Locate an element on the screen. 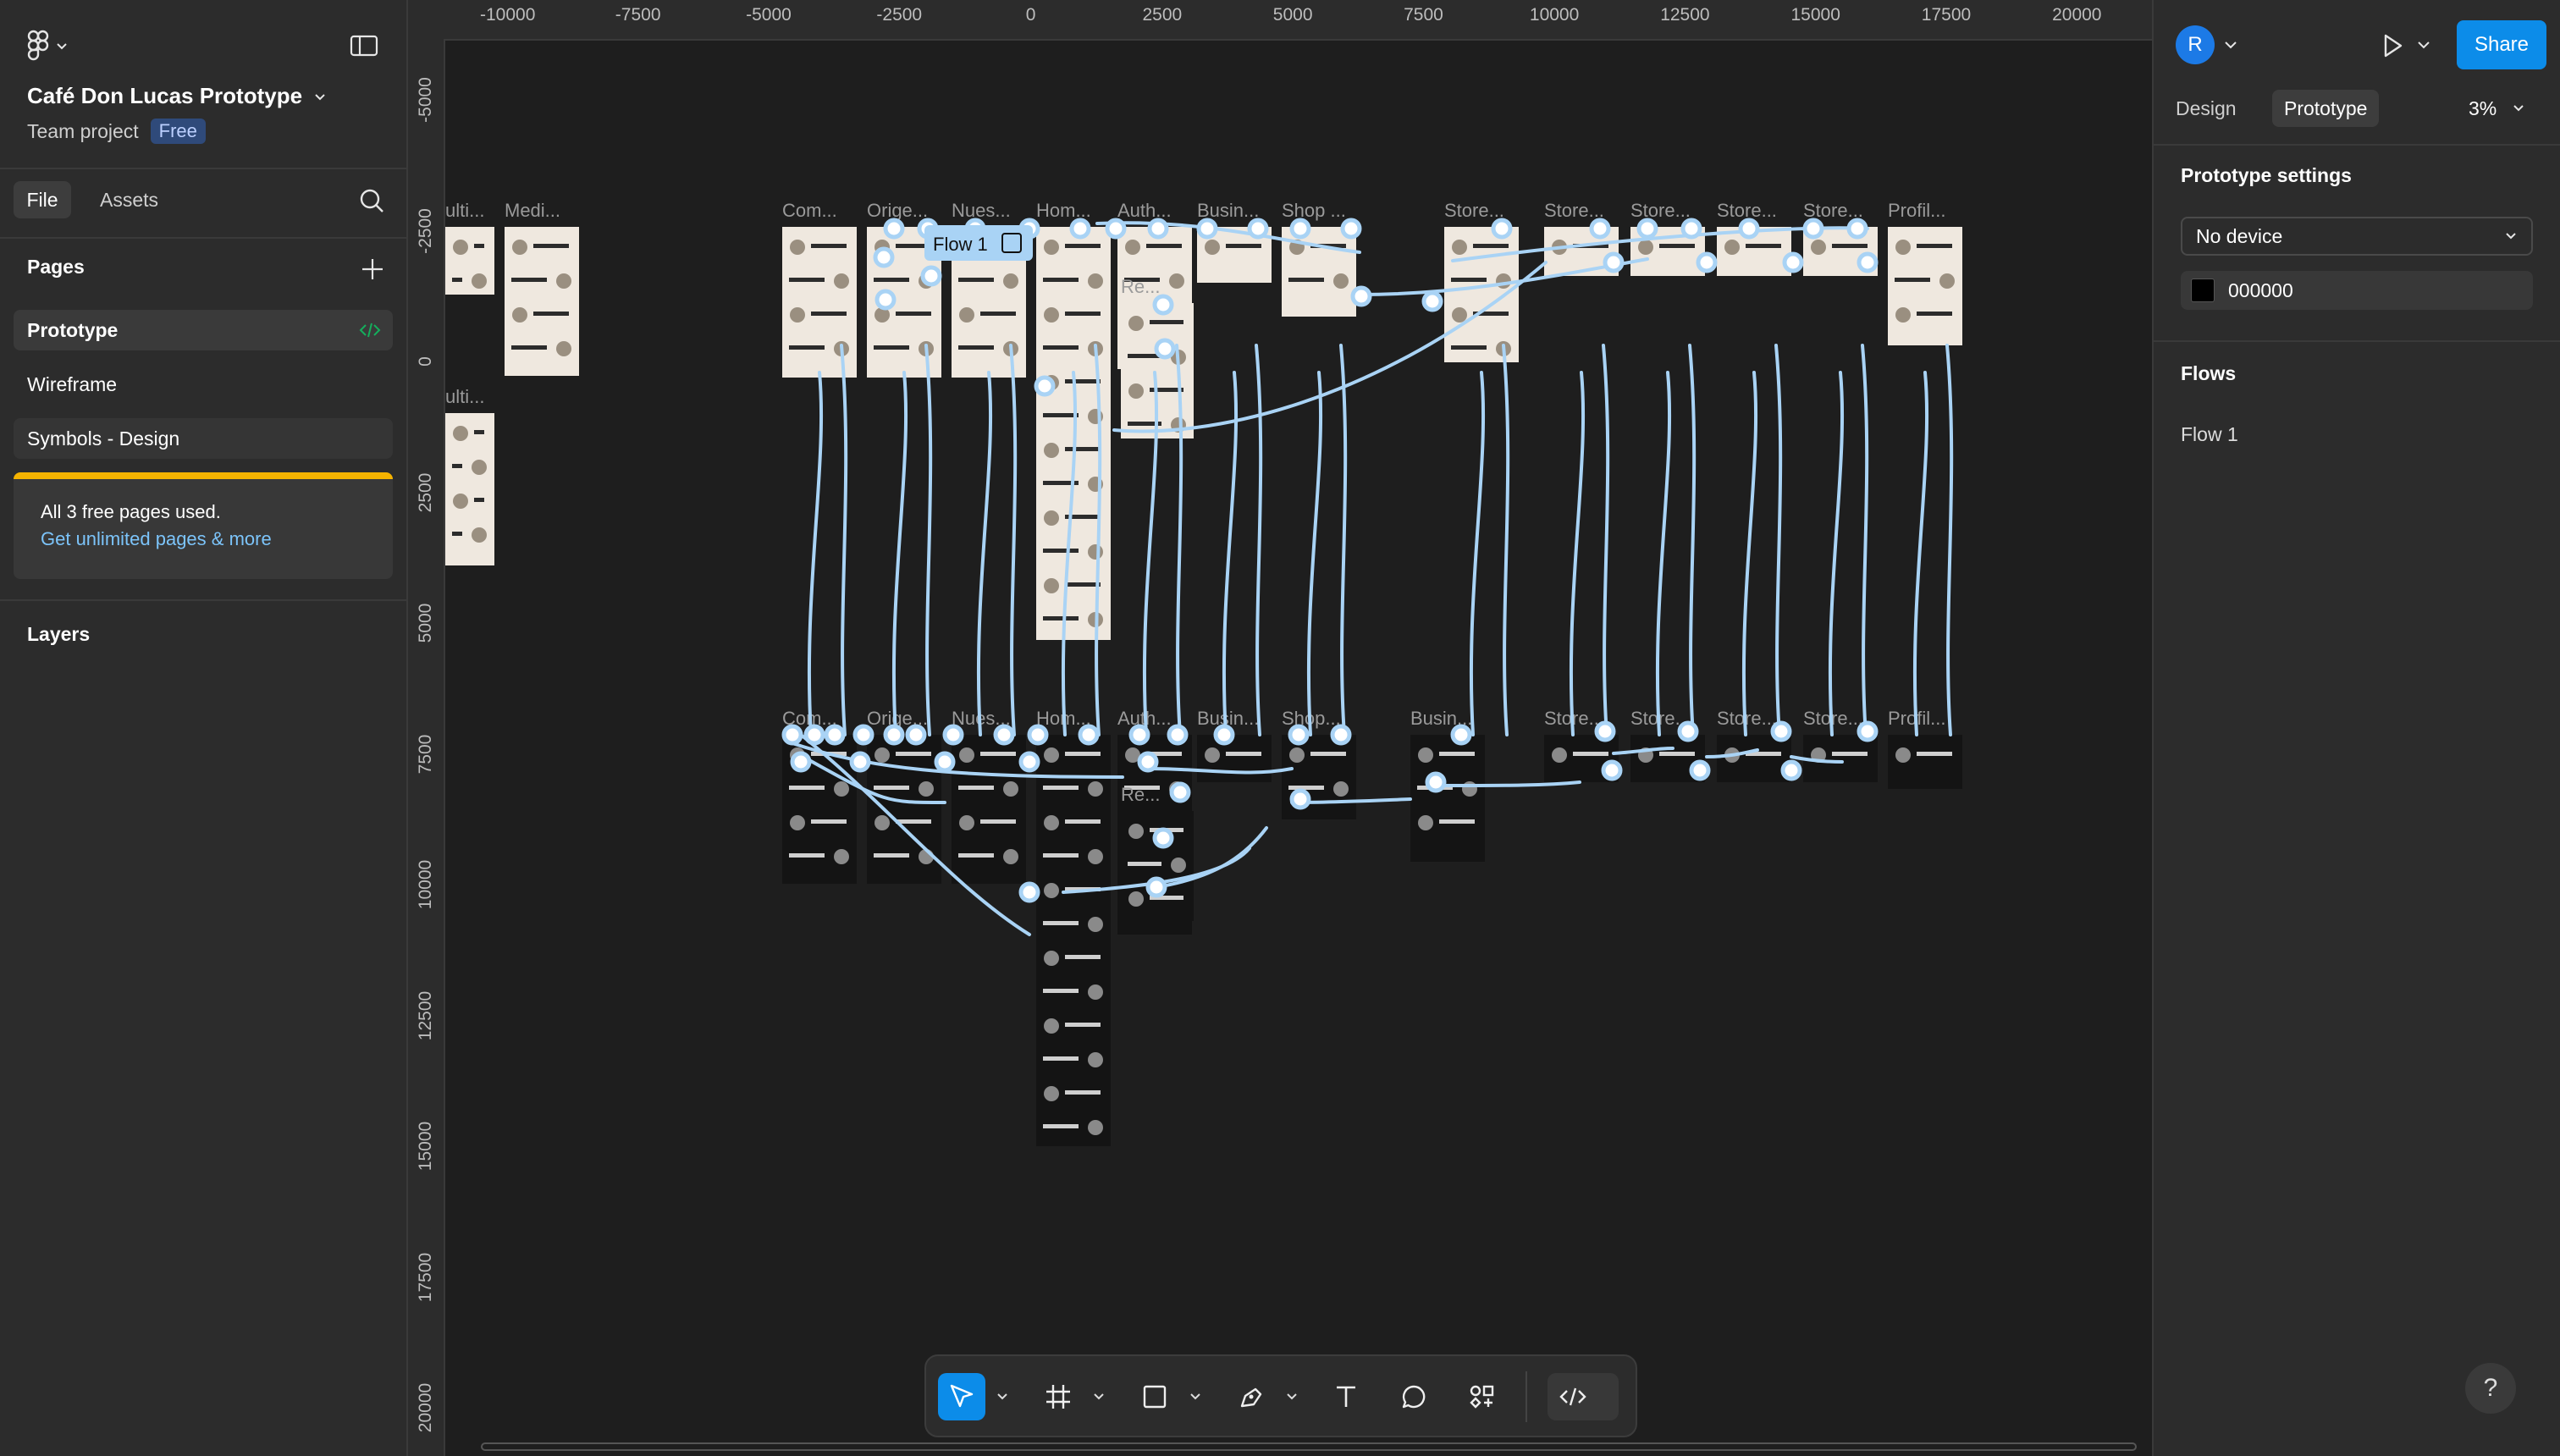  horizontal-scrollbar is located at coordinates (1309, 1446).